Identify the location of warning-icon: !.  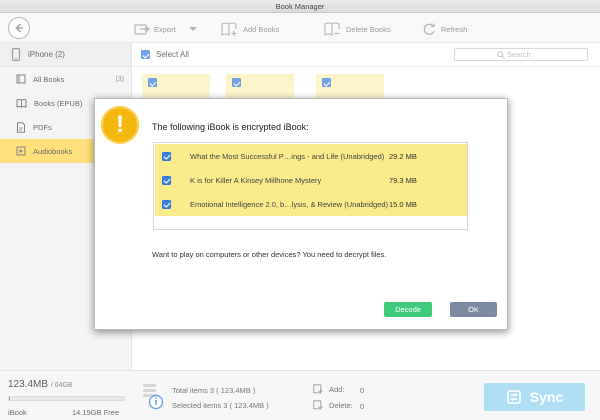
(120, 125).